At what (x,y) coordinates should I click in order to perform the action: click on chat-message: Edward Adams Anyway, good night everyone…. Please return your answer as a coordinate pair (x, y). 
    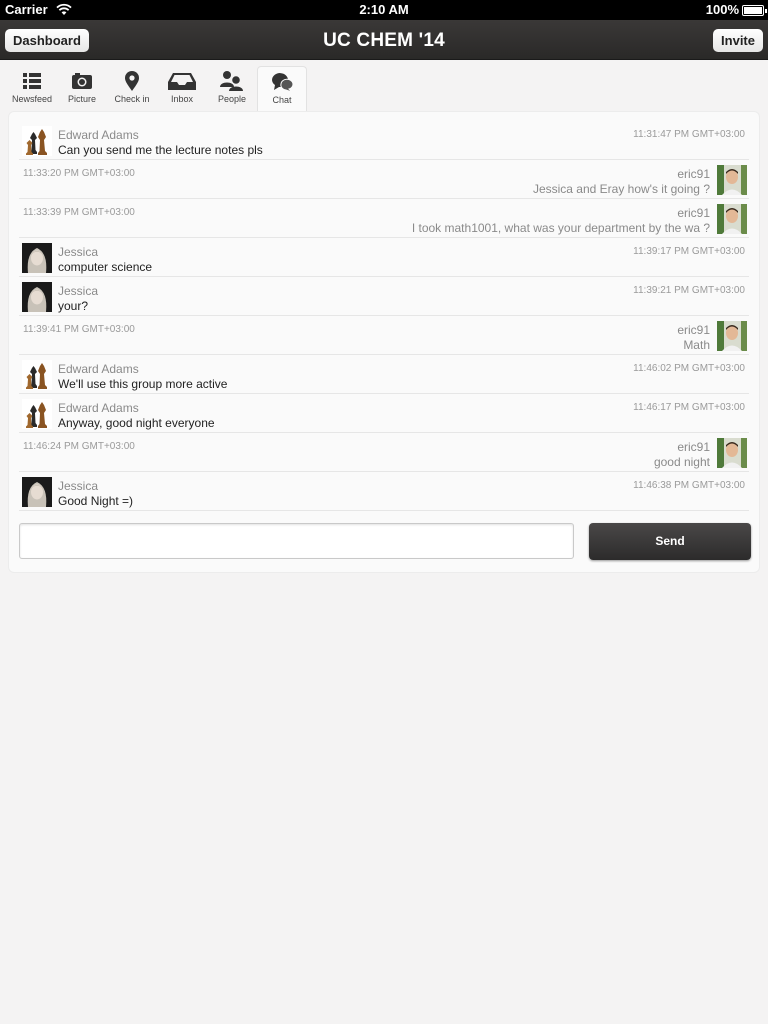
    Looking at the image, I should click on (384, 413).